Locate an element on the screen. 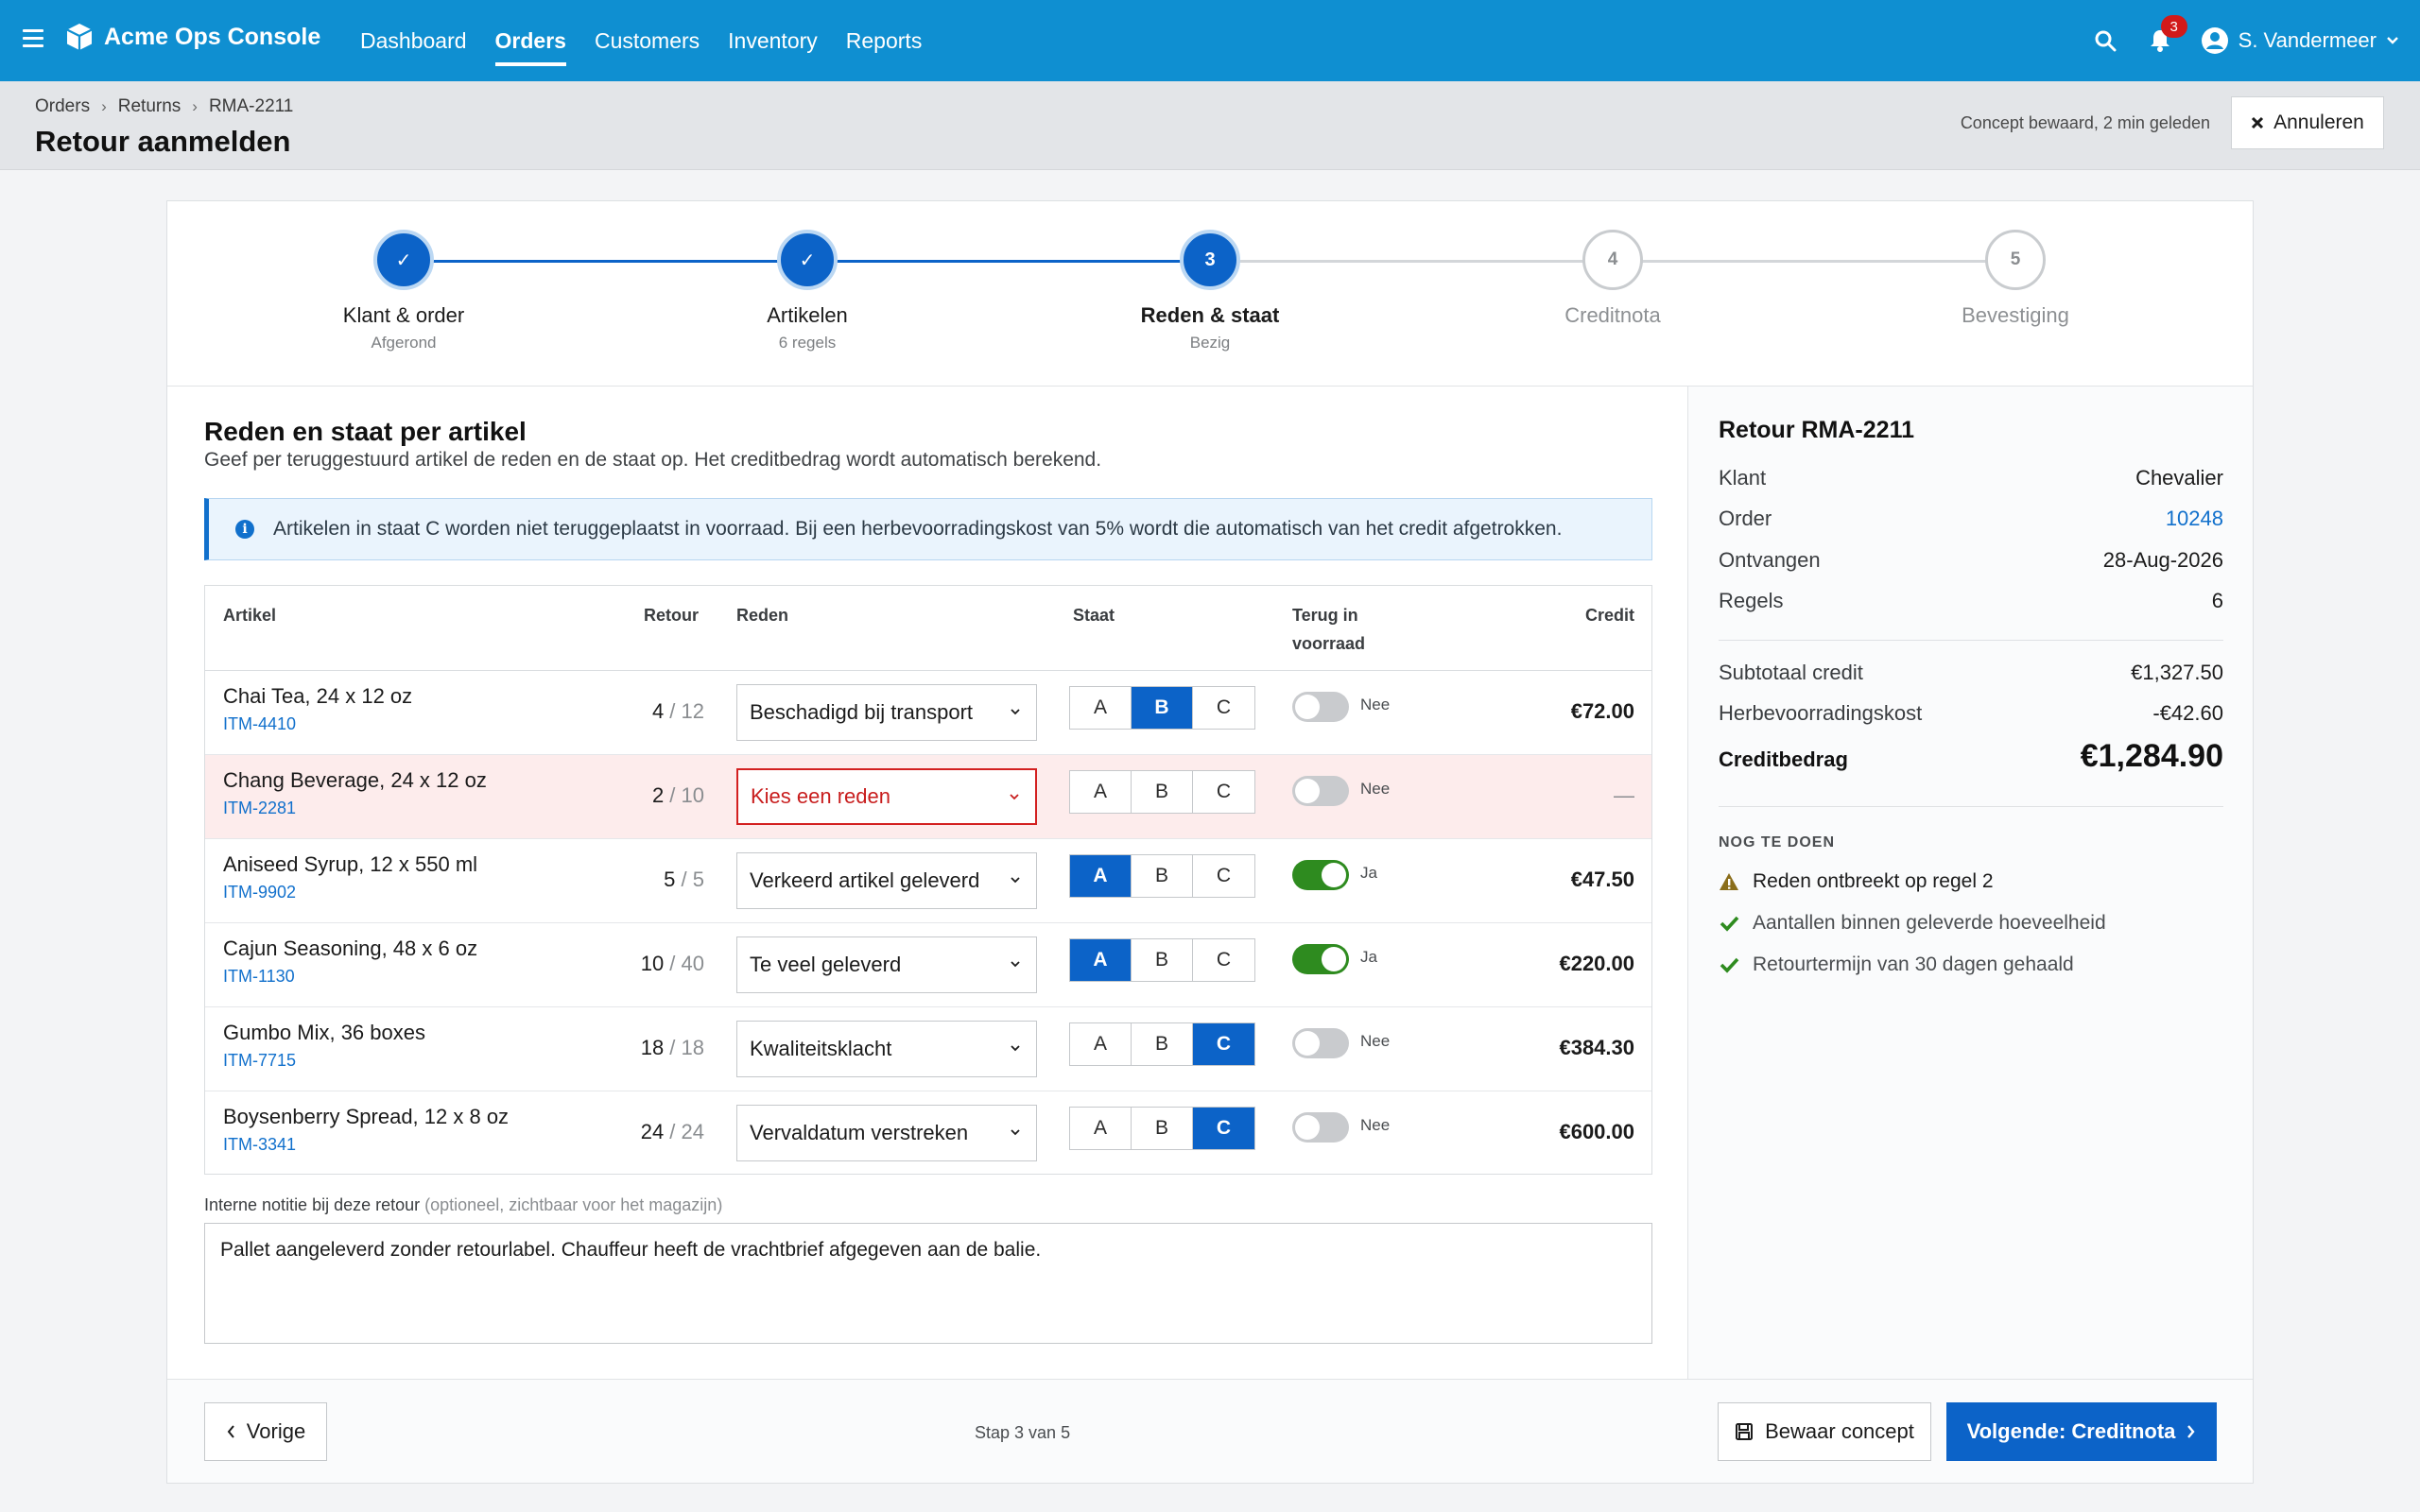  item-name: Cajun Seasoning, 48 x 6 oz is located at coordinates (350, 948).